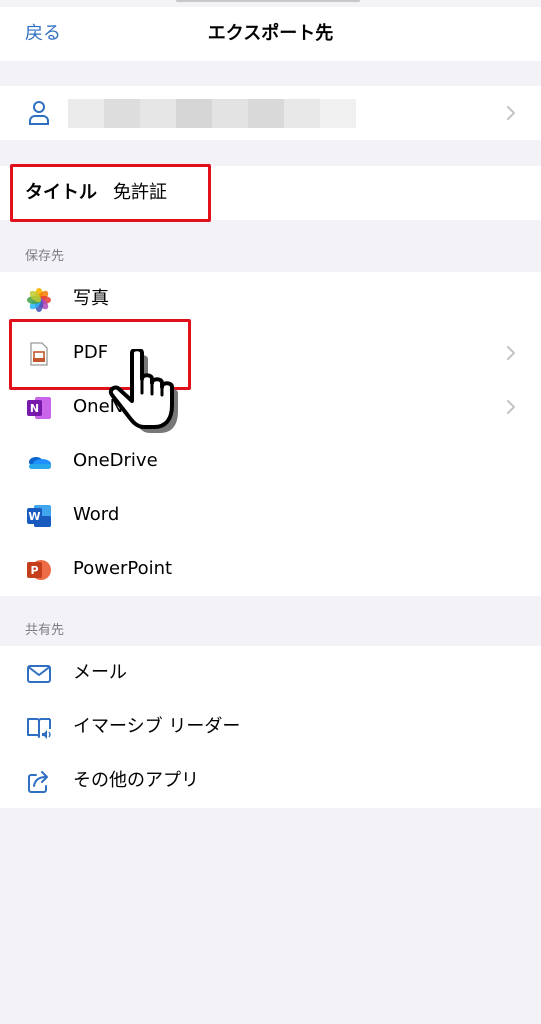 This screenshot has height=1024, width=541. What do you see at coordinates (123, 568) in the screenshot?
I see `save-item-label: PowerPoint` at bounding box center [123, 568].